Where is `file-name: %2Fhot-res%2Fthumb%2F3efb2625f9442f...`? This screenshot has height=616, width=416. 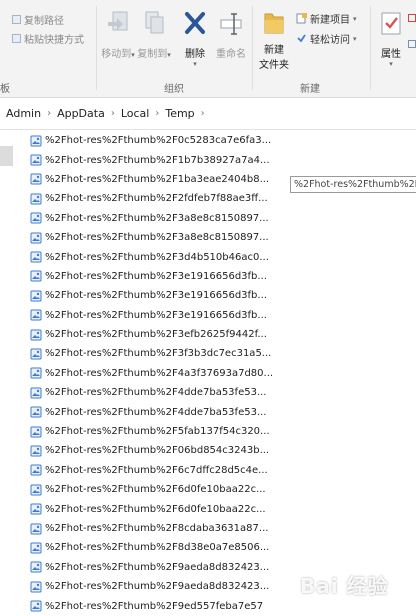
file-name: %2Fhot-res%2Fthumb%2F3efb2625f9442f... is located at coordinates (156, 335).